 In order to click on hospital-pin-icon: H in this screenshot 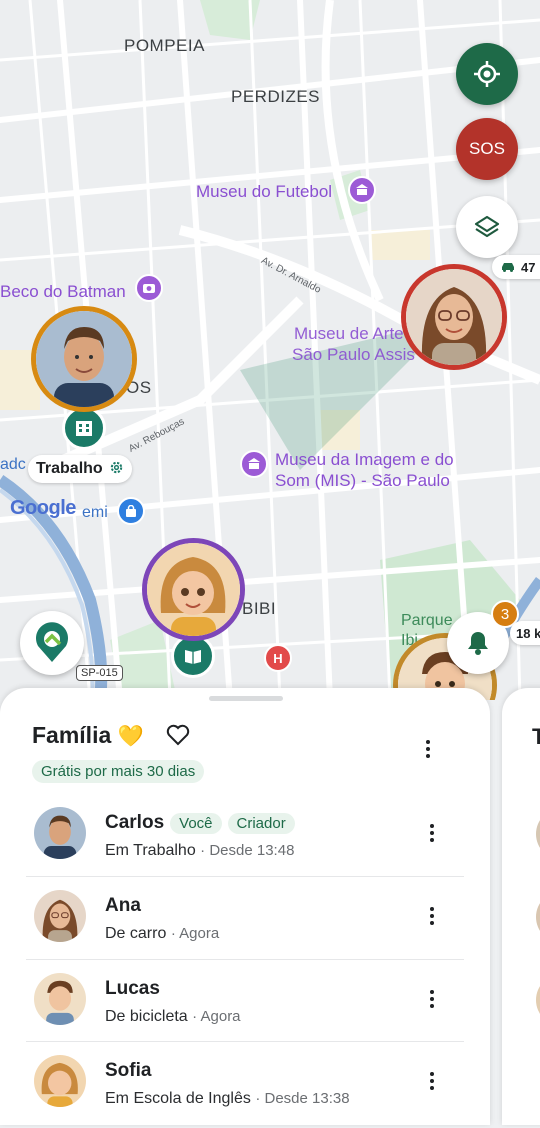, I will do `click(278, 658)`.